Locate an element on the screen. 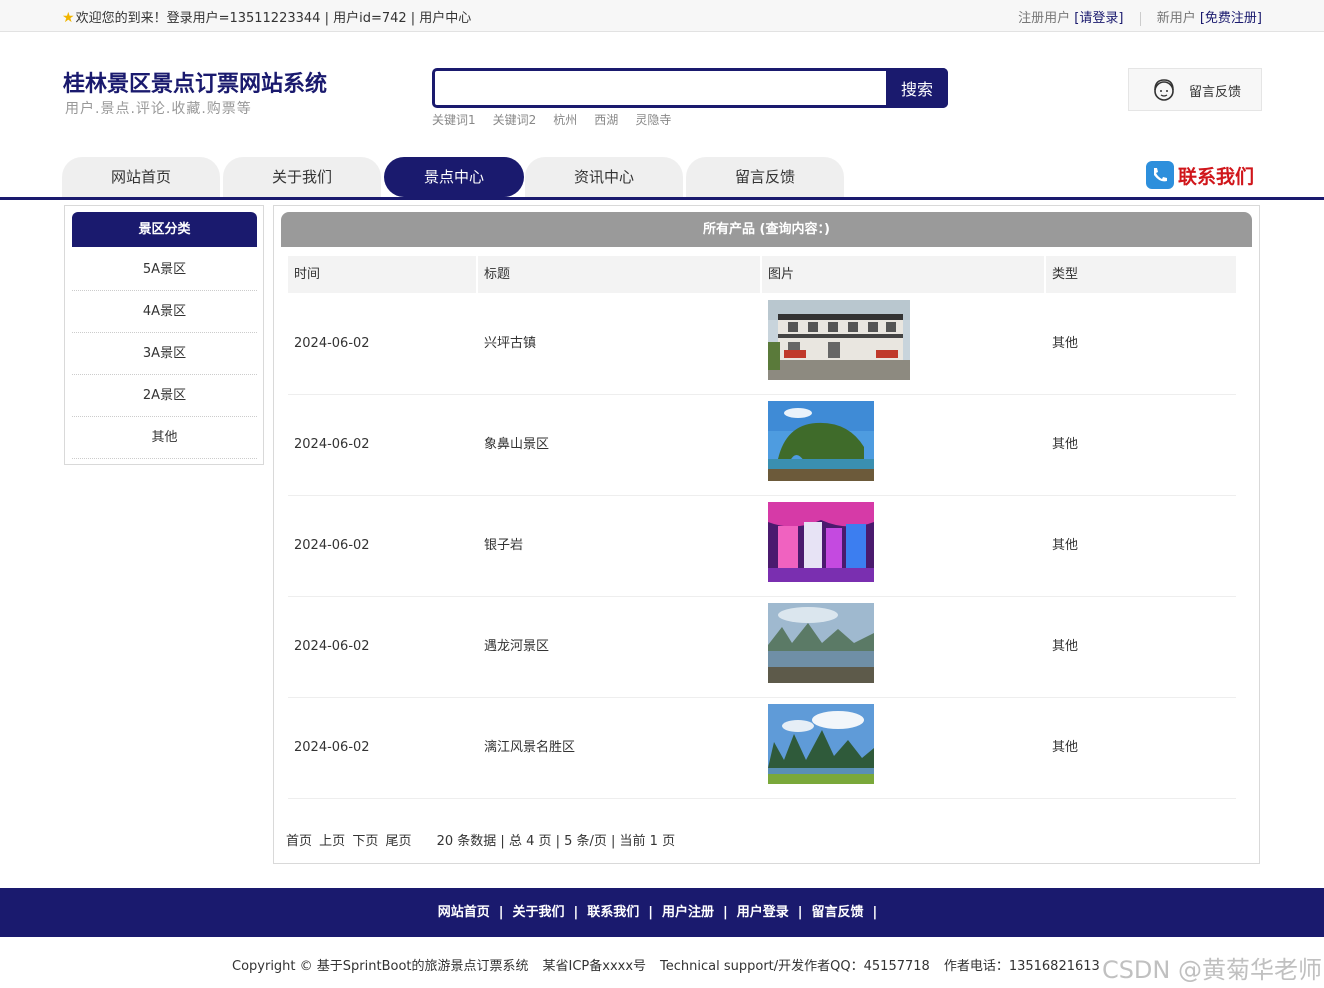 The image size is (1324, 988). footer-link-register: 用户注册 is located at coordinates (688, 912).